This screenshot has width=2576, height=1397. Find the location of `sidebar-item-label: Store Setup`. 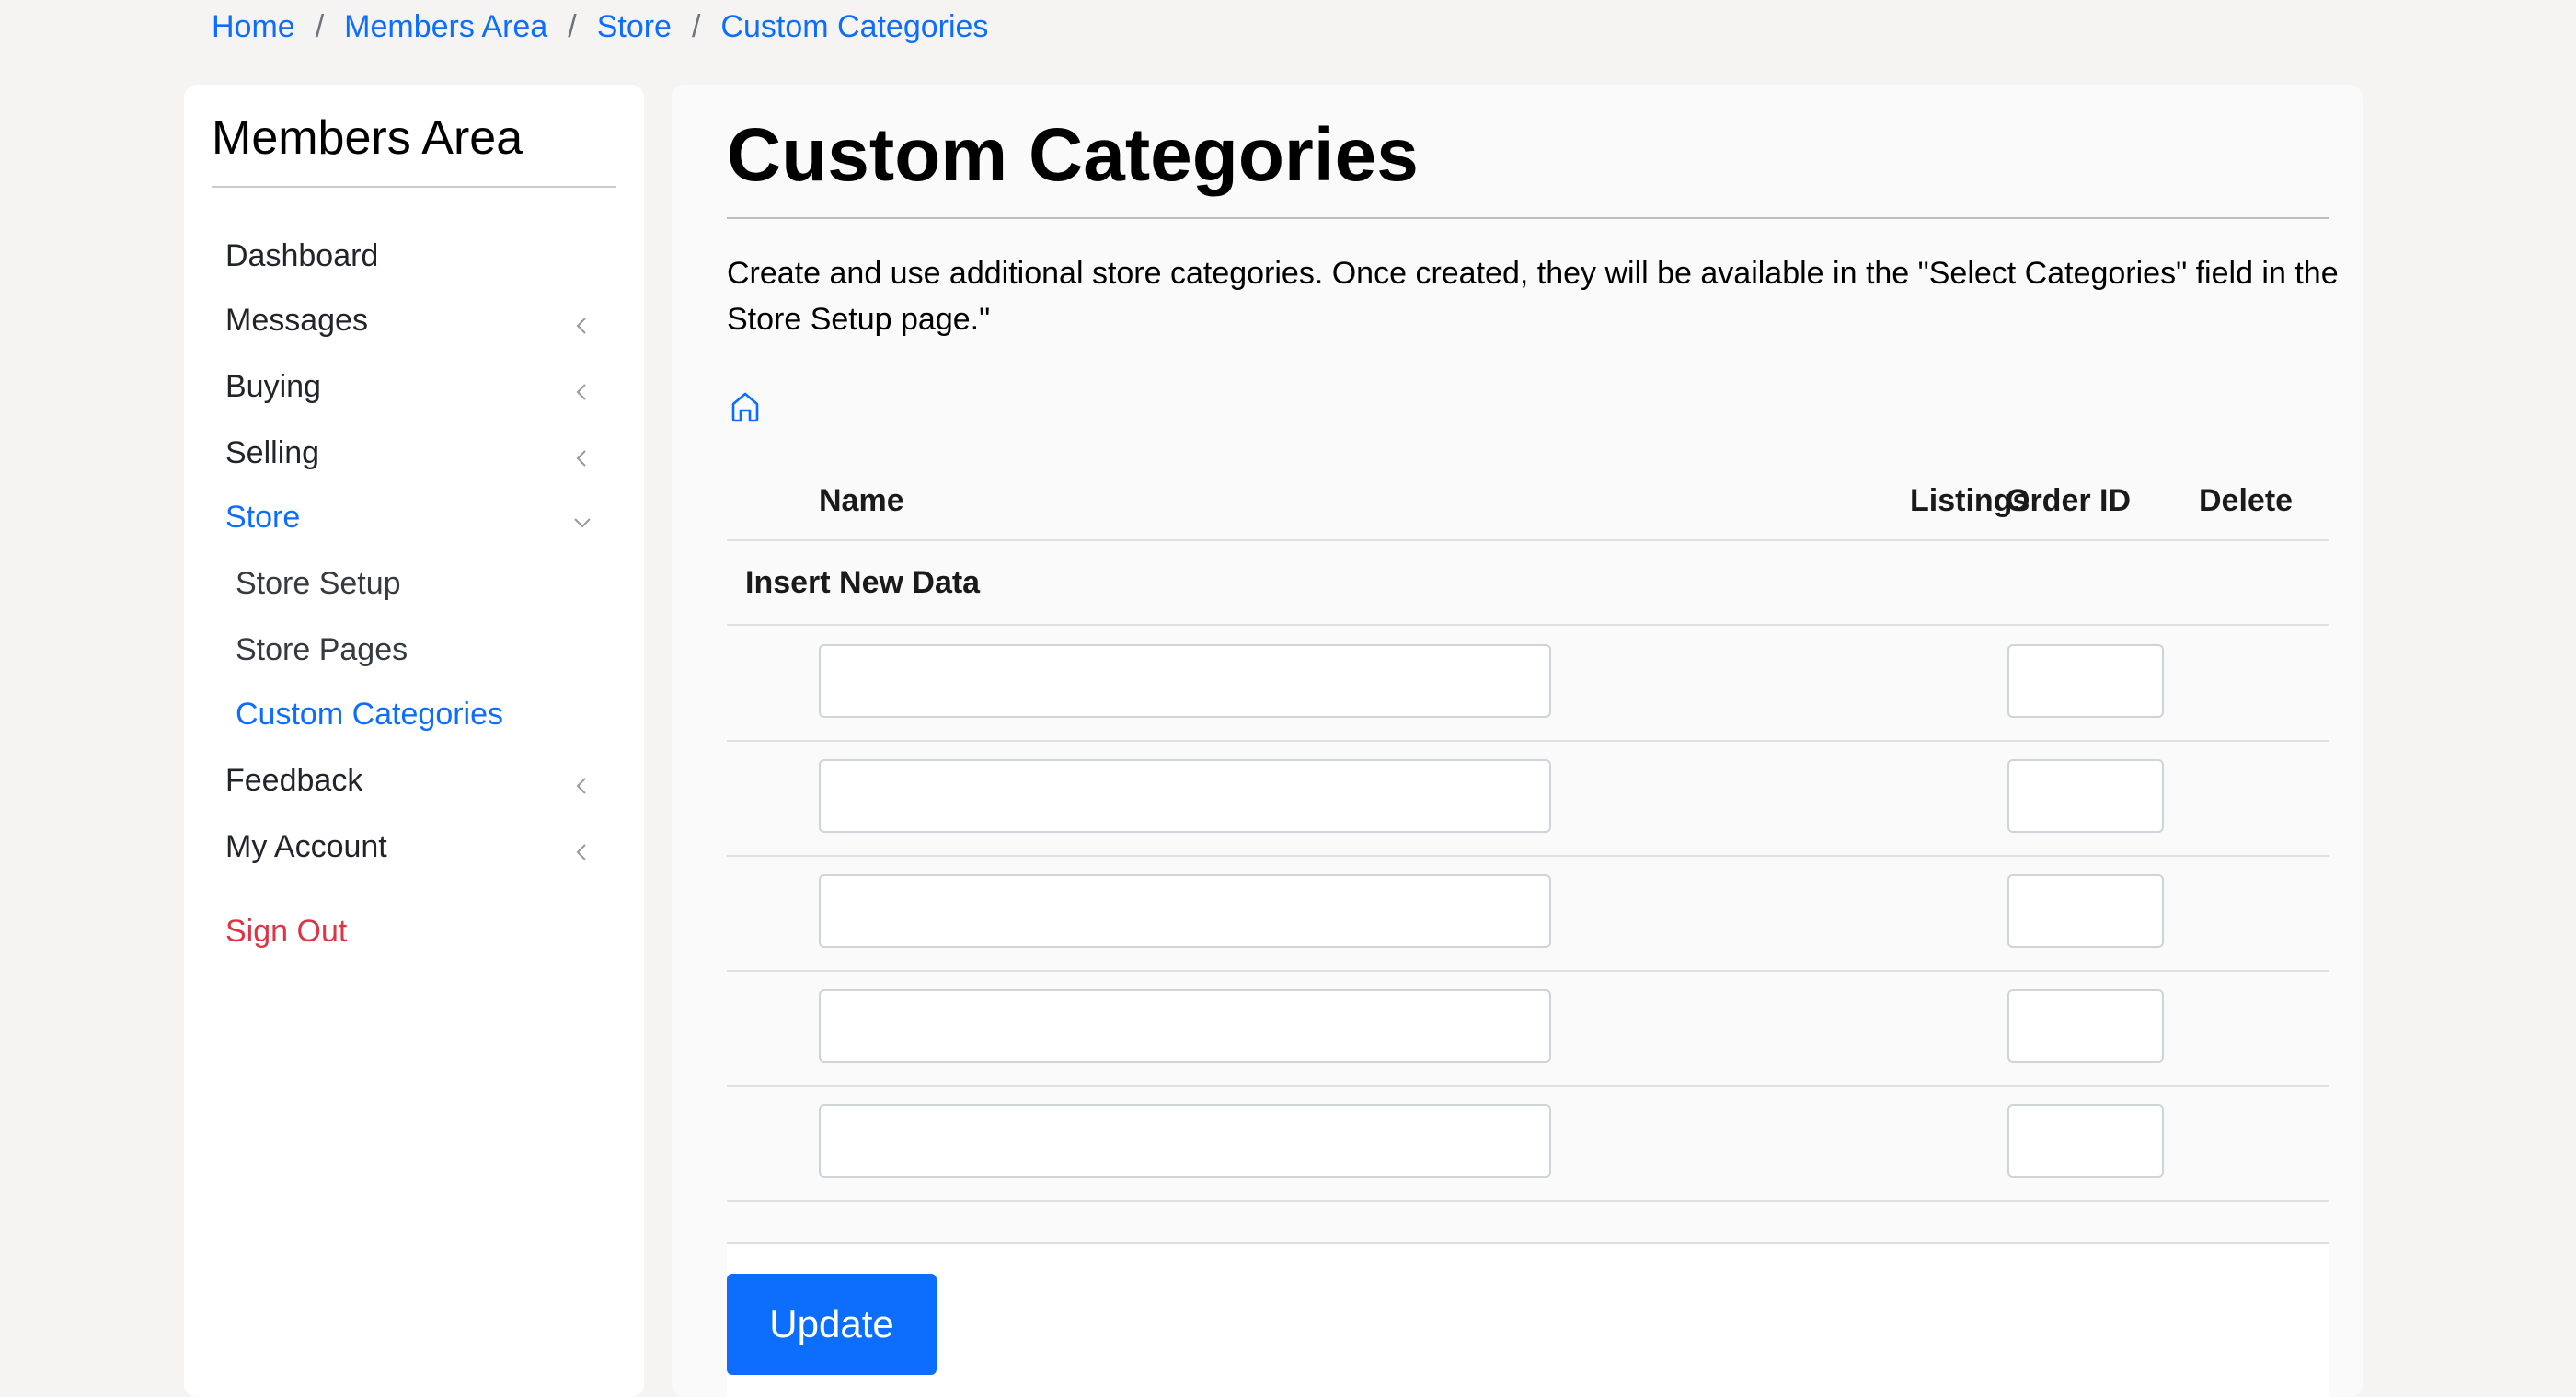

sidebar-item-label: Store Setup is located at coordinates (318, 583).